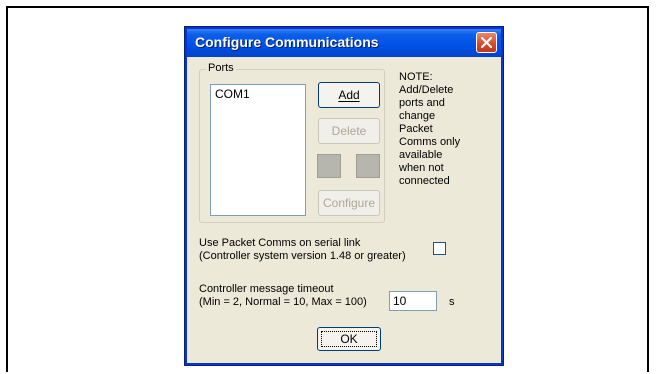 This screenshot has height=374, width=657. What do you see at coordinates (452, 302) in the screenshot?
I see `timeout-unit: s` at bounding box center [452, 302].